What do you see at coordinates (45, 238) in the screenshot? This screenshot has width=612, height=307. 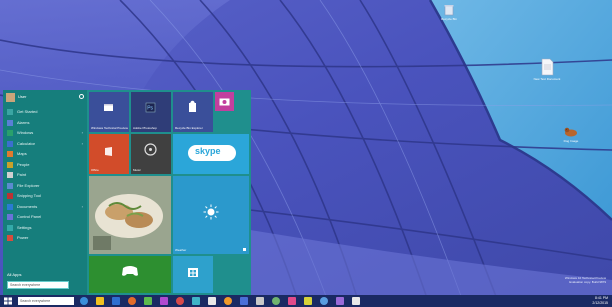 I see `start-menu-item: Power` at bounding box center [45, 238].